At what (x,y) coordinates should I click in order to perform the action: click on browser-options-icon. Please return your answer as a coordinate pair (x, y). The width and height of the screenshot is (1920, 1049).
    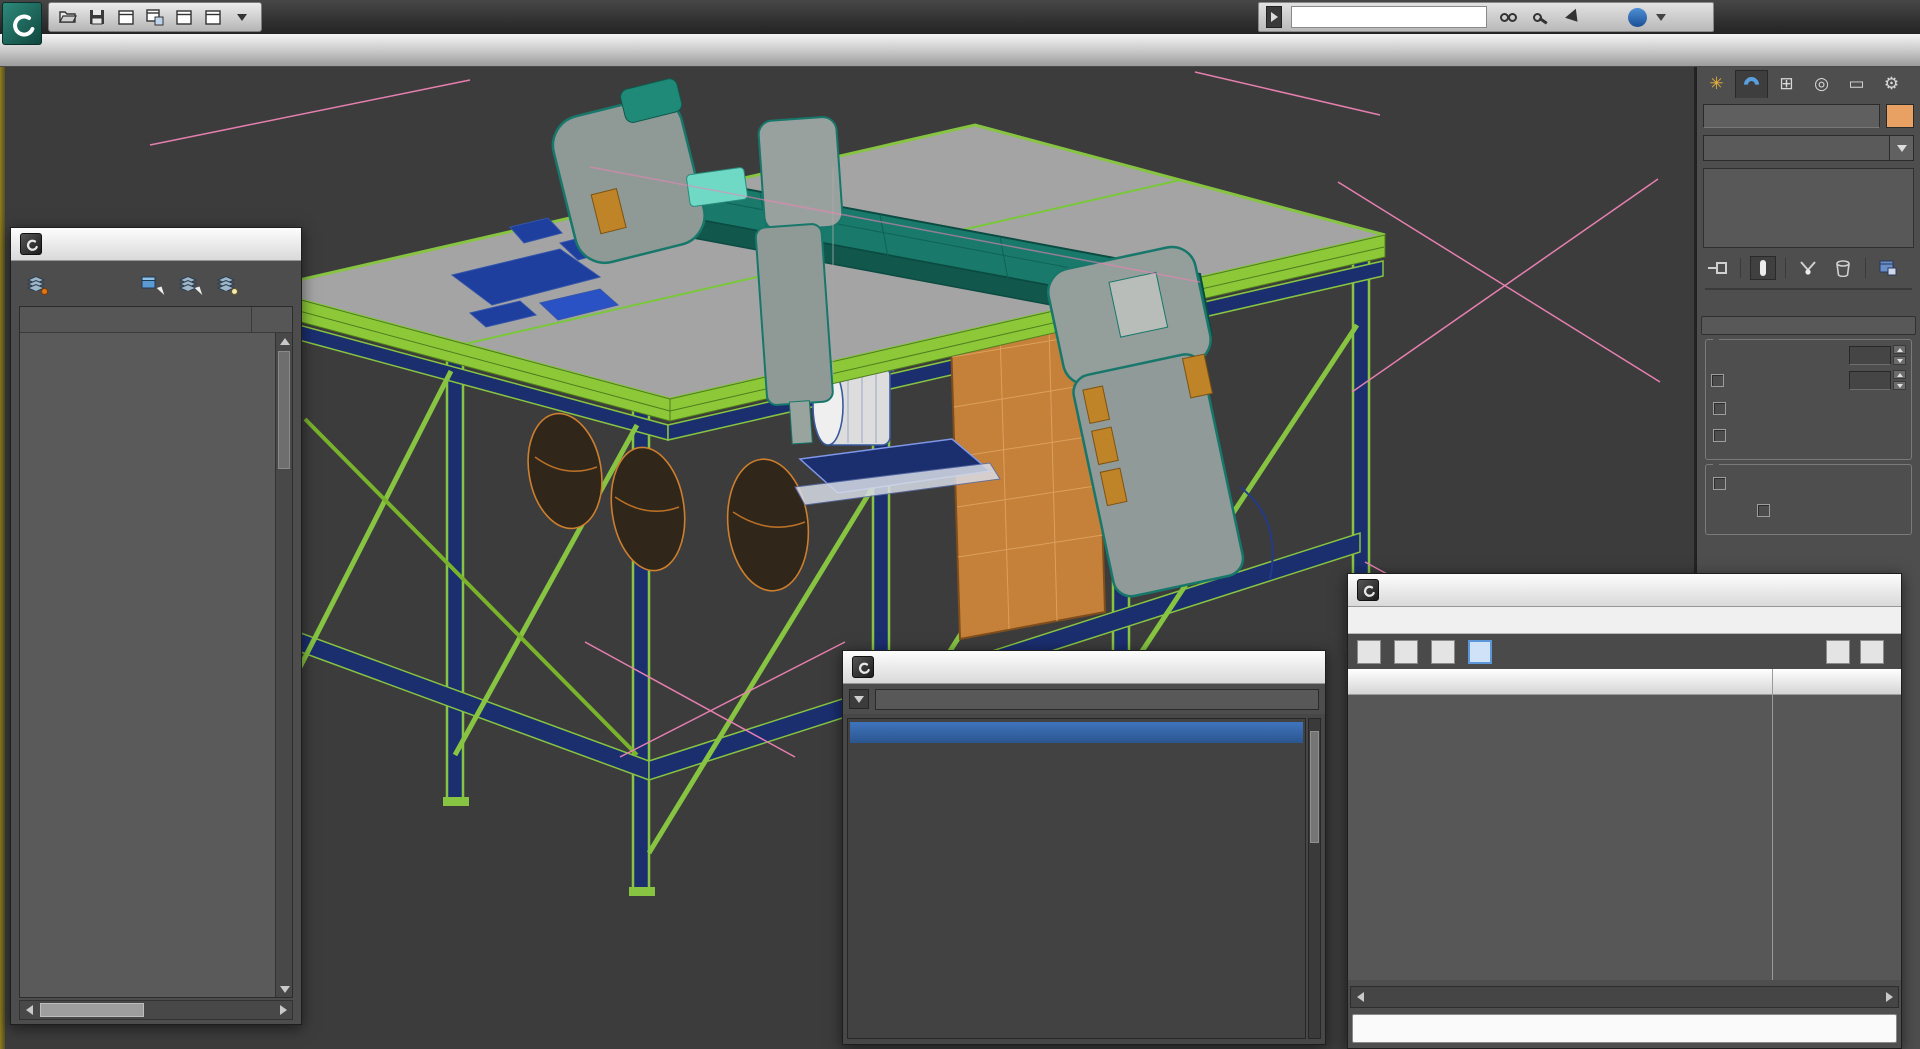
    Looking at the image, I should click on (859, 699).